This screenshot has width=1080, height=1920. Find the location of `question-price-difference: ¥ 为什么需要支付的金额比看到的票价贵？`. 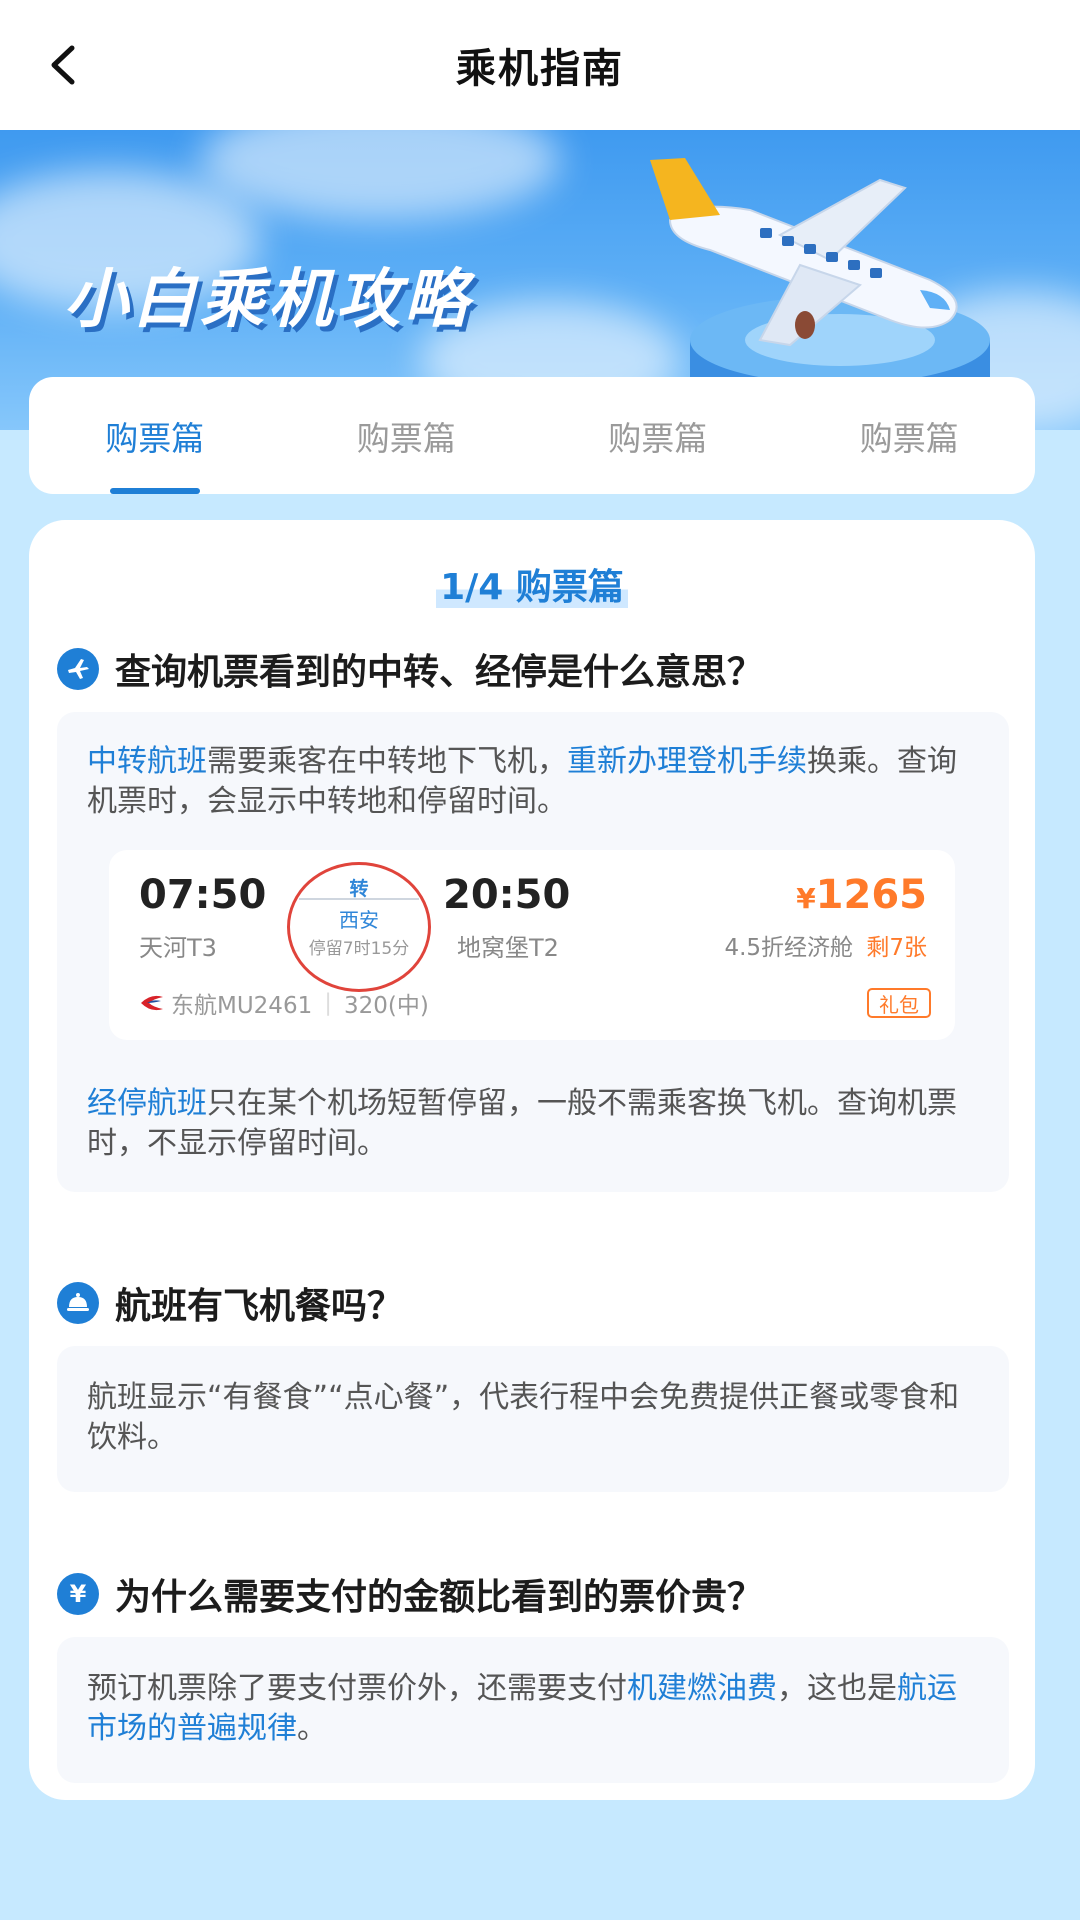

question-price-difference: ¥ 为什么需要支付的金额比看到的票价贵？ is located at coordinates (410, 1594).